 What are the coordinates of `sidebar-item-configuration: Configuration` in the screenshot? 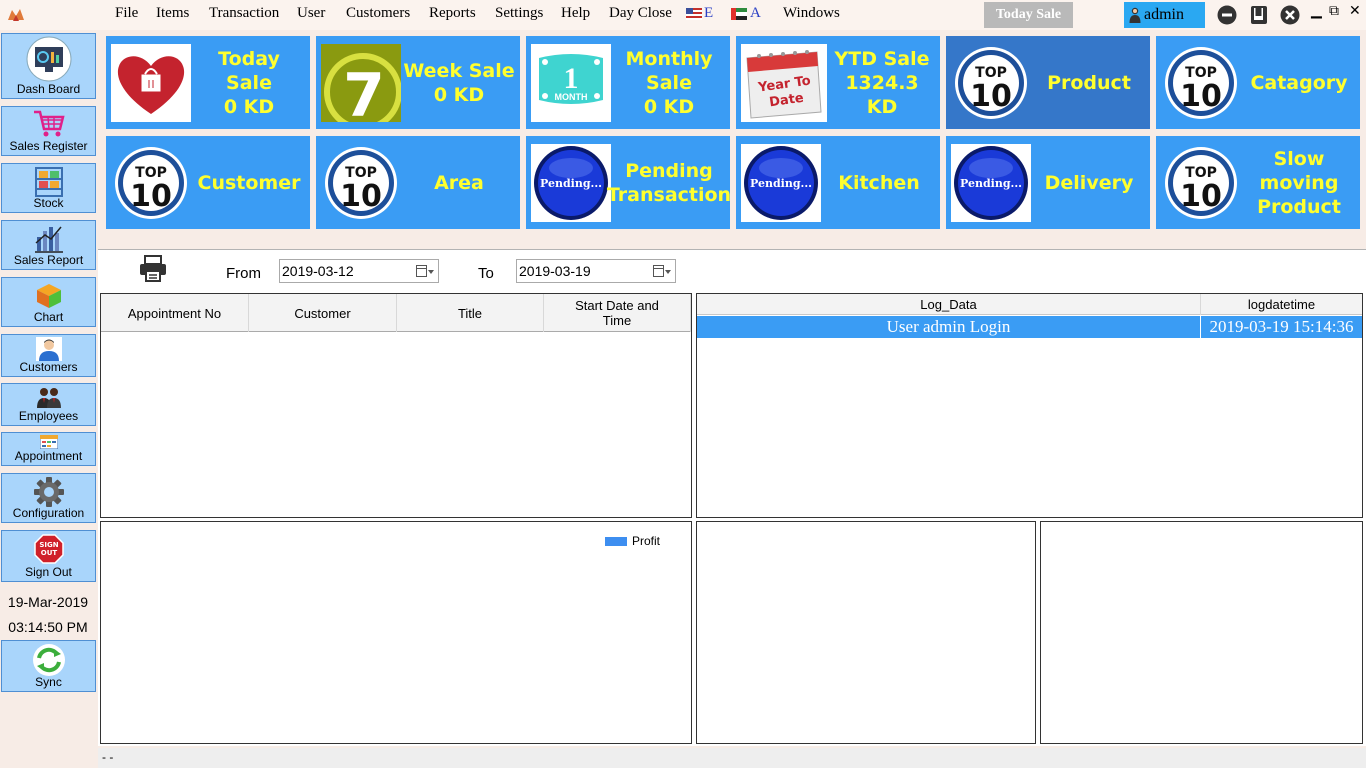 It's located at (48, 498).